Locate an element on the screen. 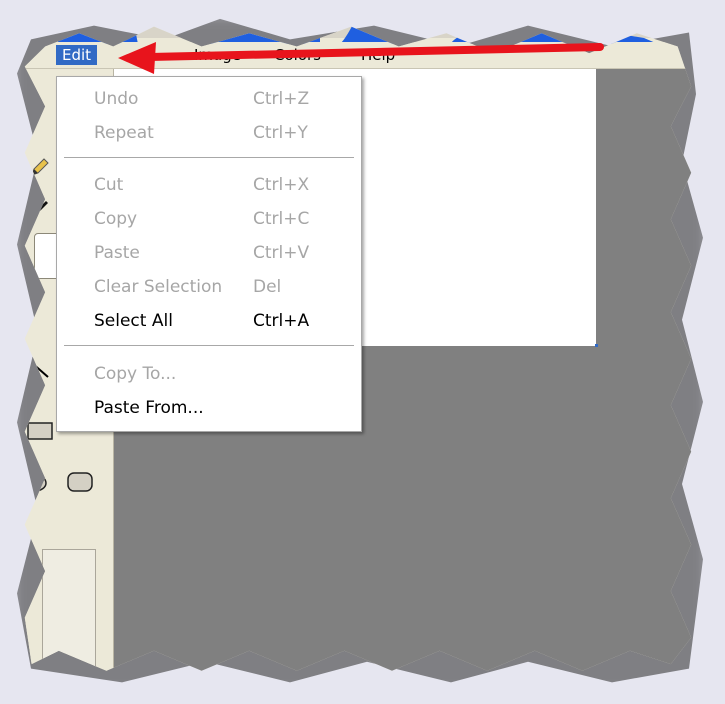 The height and width of the screenshot is (704, 725). menu-item-select-all: Select All Ctrl+A is located at coordinates (209, 321).